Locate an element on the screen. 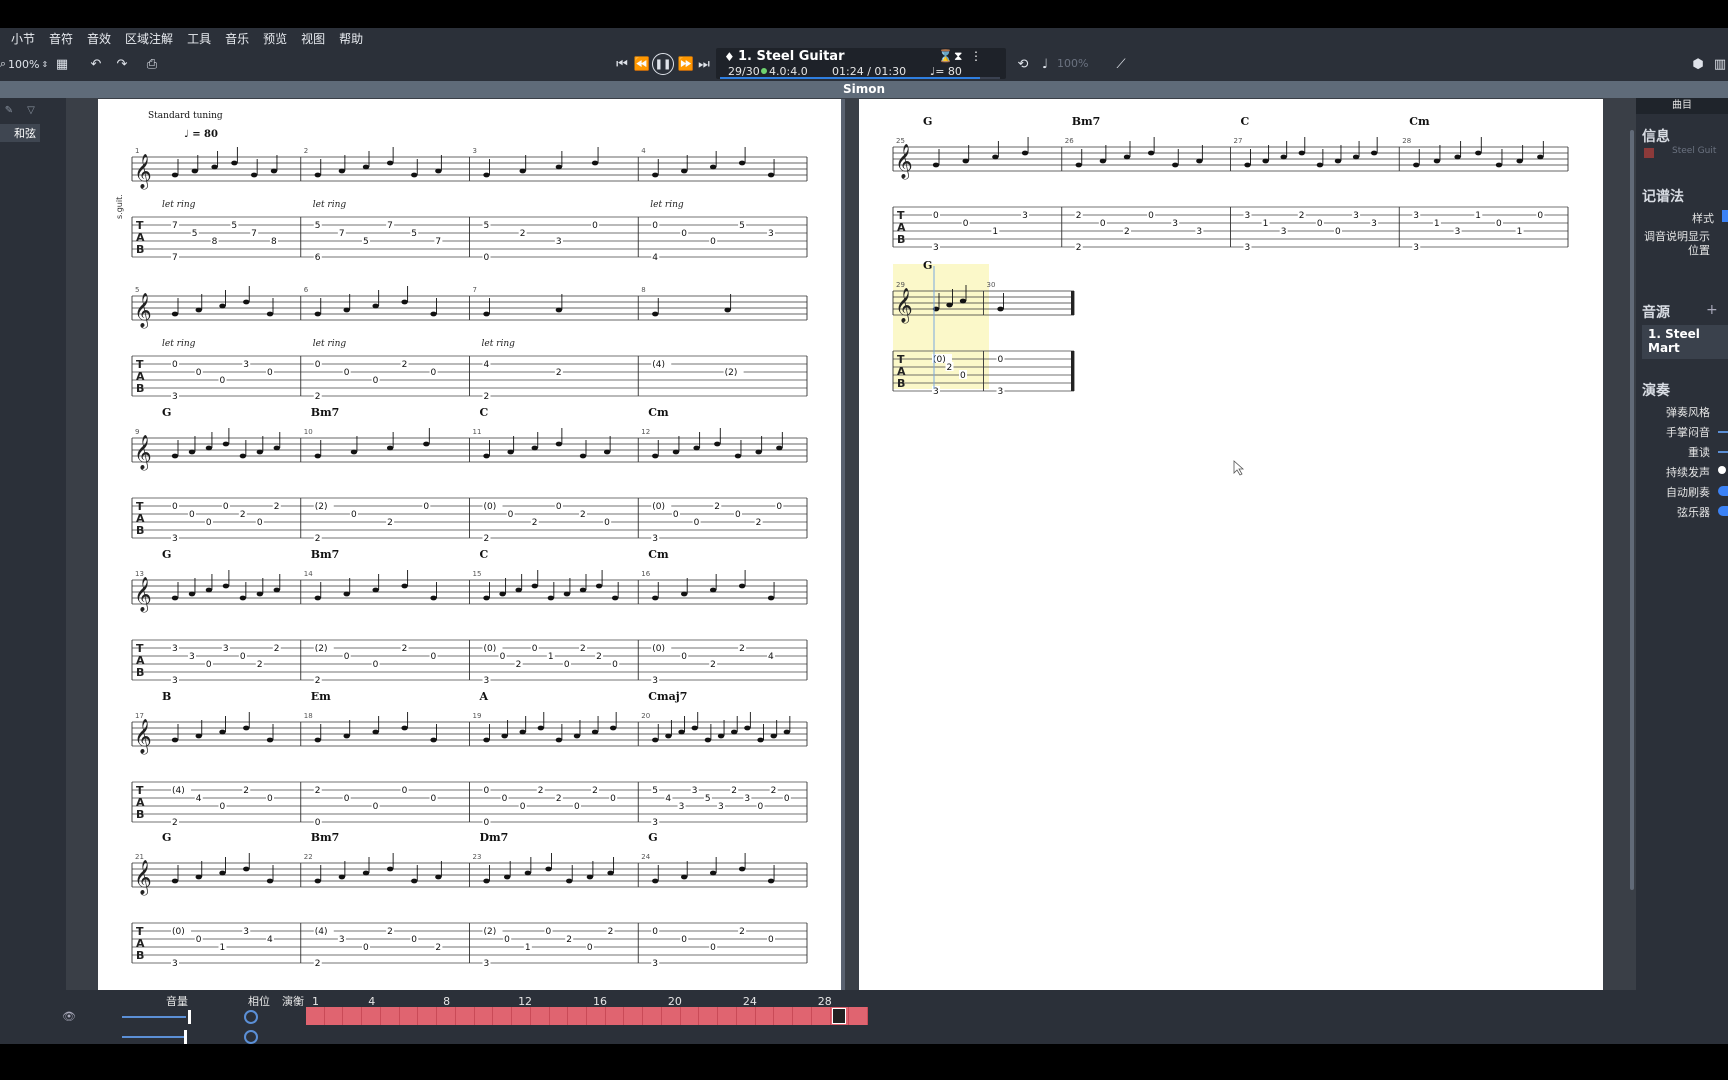  instrument-toggle is located at coordinates (1723, 511).